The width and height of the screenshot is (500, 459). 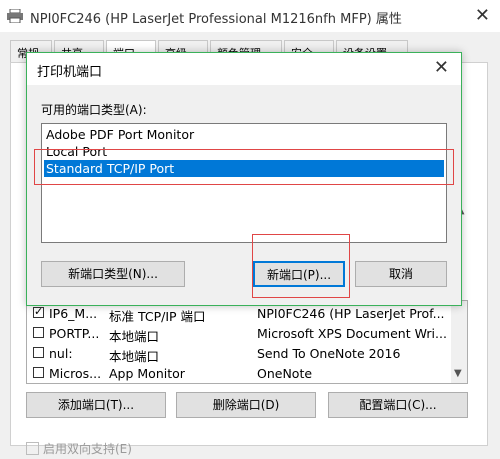 I want to click on scroll-down-icon: ▼, so click(x=458, y=373).